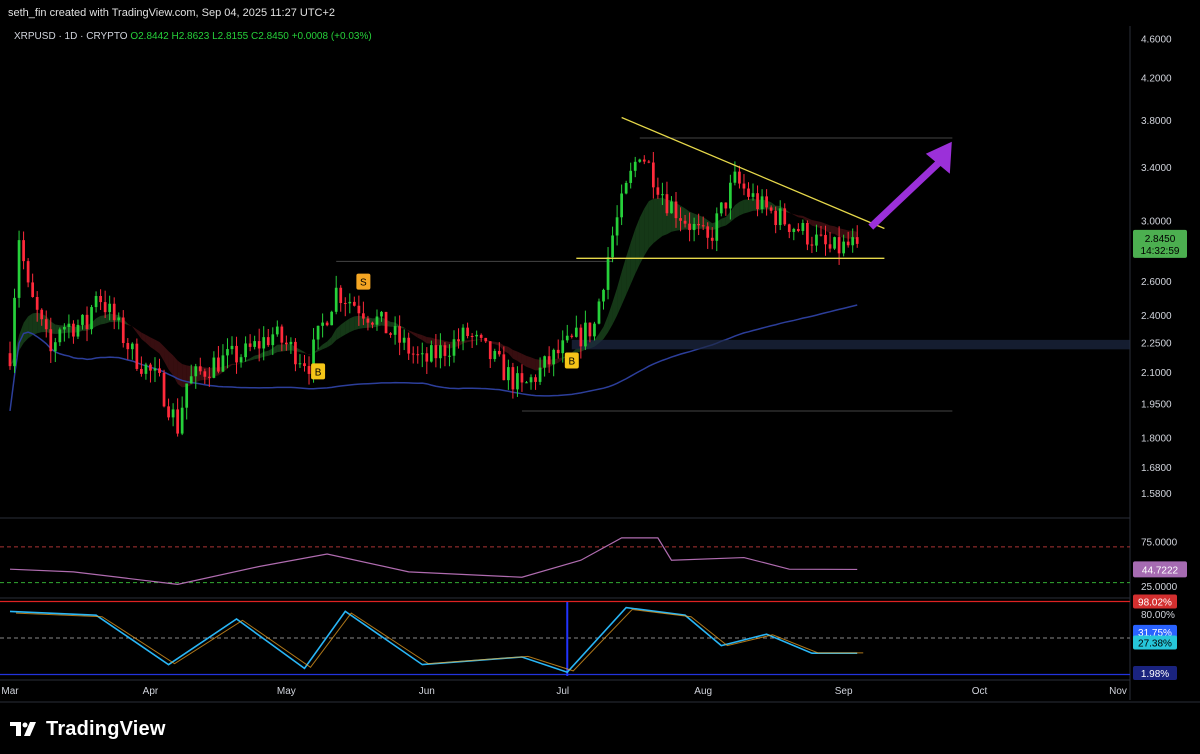 The width and height of the screenshot is (1200, 754). What do you see at coordinates (1155, 603) in the screenshot?
I see `stoch-value: 98.02%` at bounding box center [1155, 603].